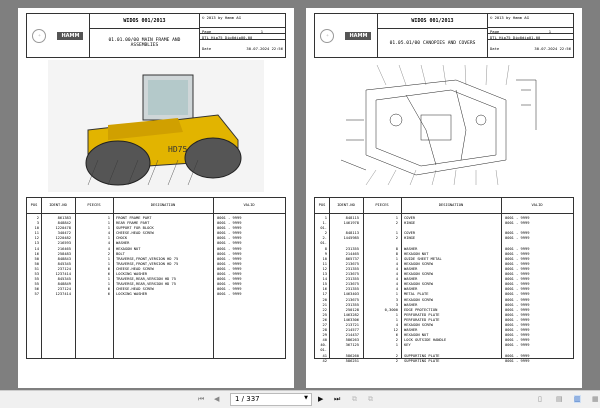  I want to click on designation-cell: LOCKING WASHER, so click(132, 294).